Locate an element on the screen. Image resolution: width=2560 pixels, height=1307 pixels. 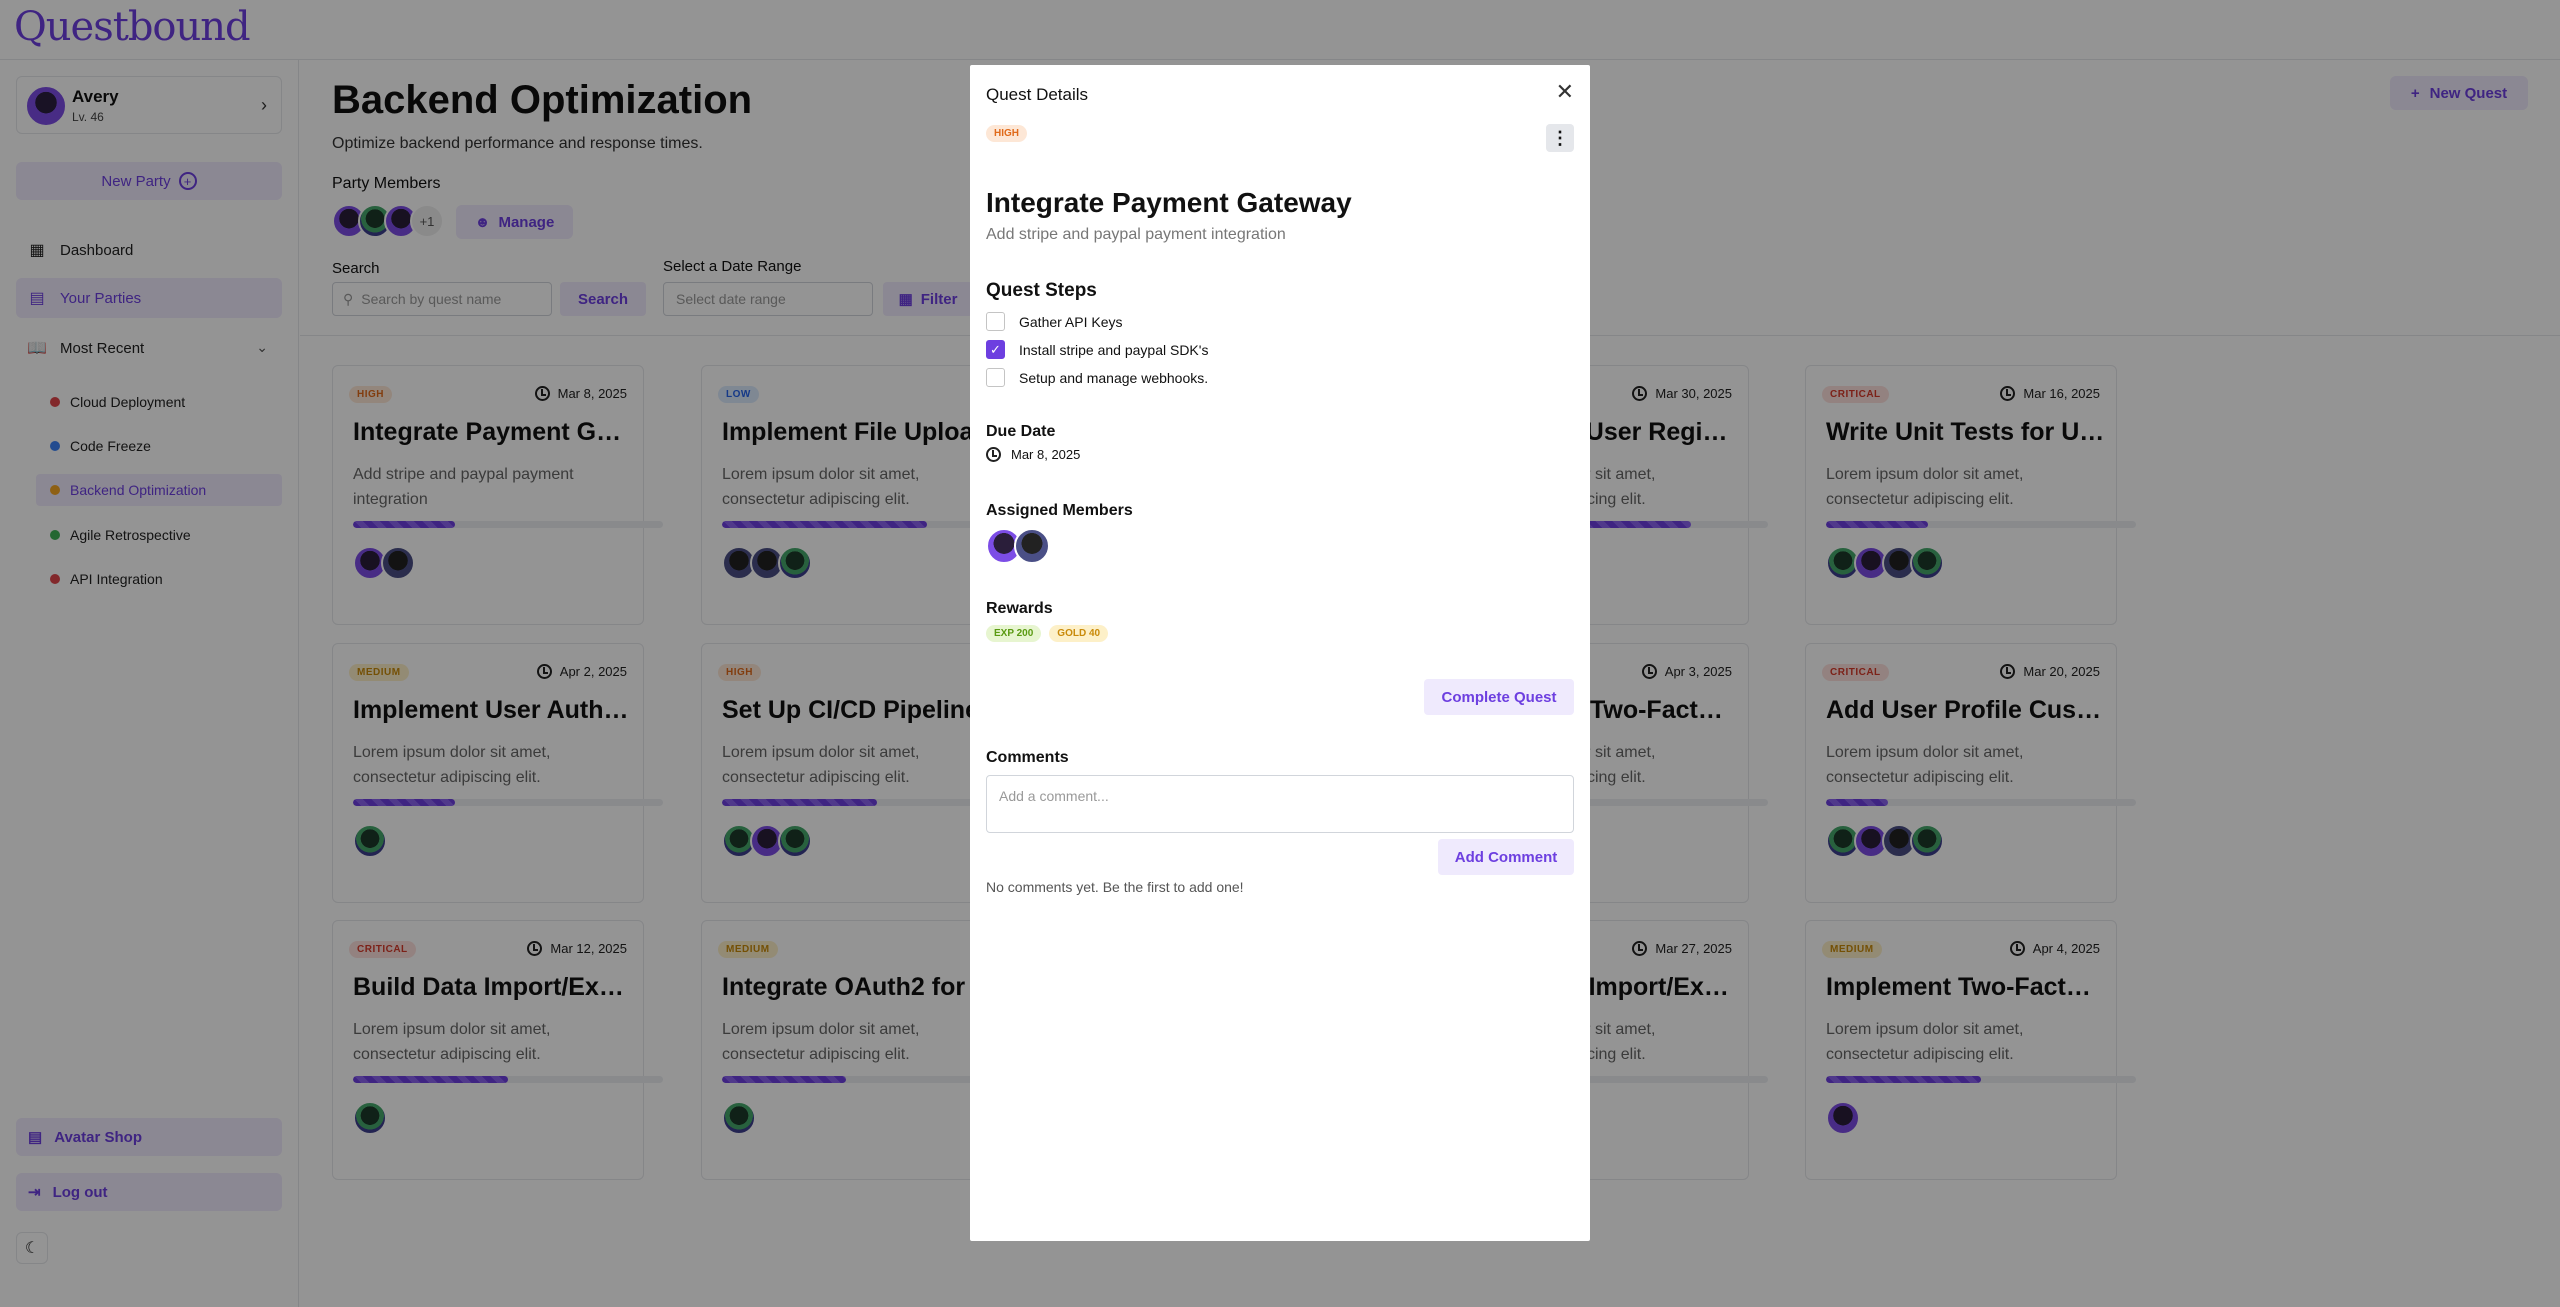
quest-steps-heading: Quest Steps is located at coordinates (1041, 290).